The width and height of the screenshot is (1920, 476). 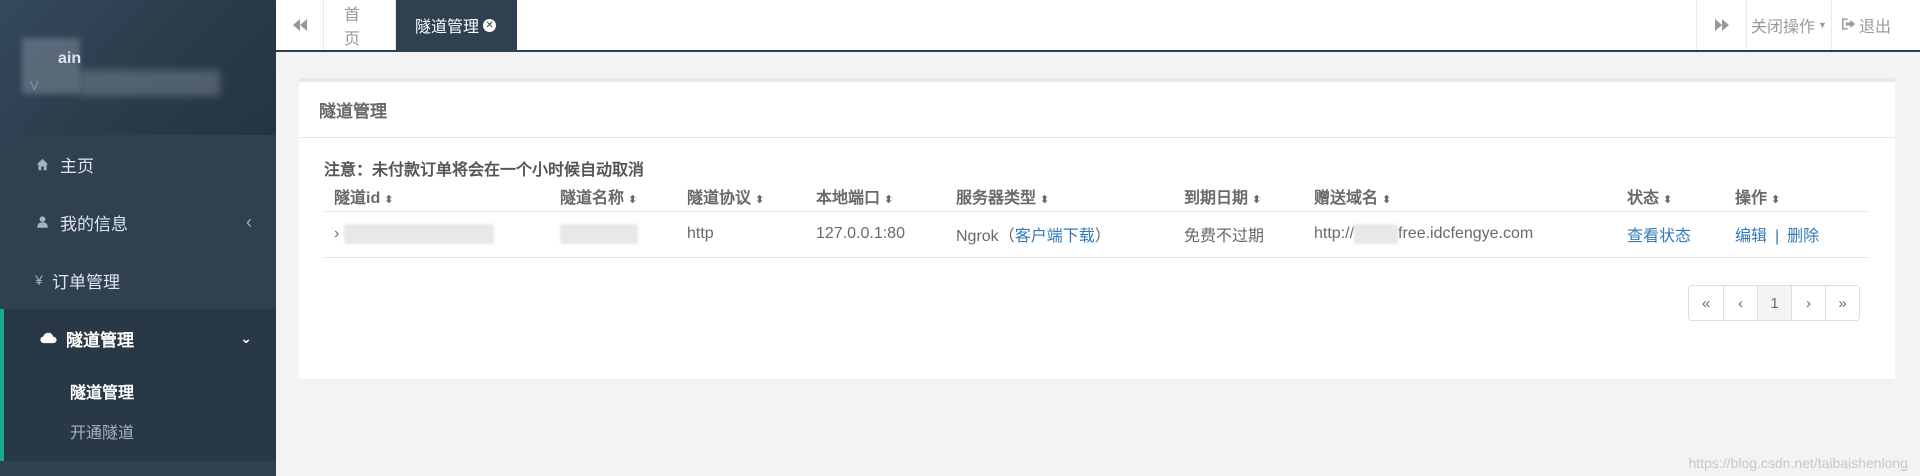 I want to click on client-download-link: 客户端下载, so click(x=1055, y=236).